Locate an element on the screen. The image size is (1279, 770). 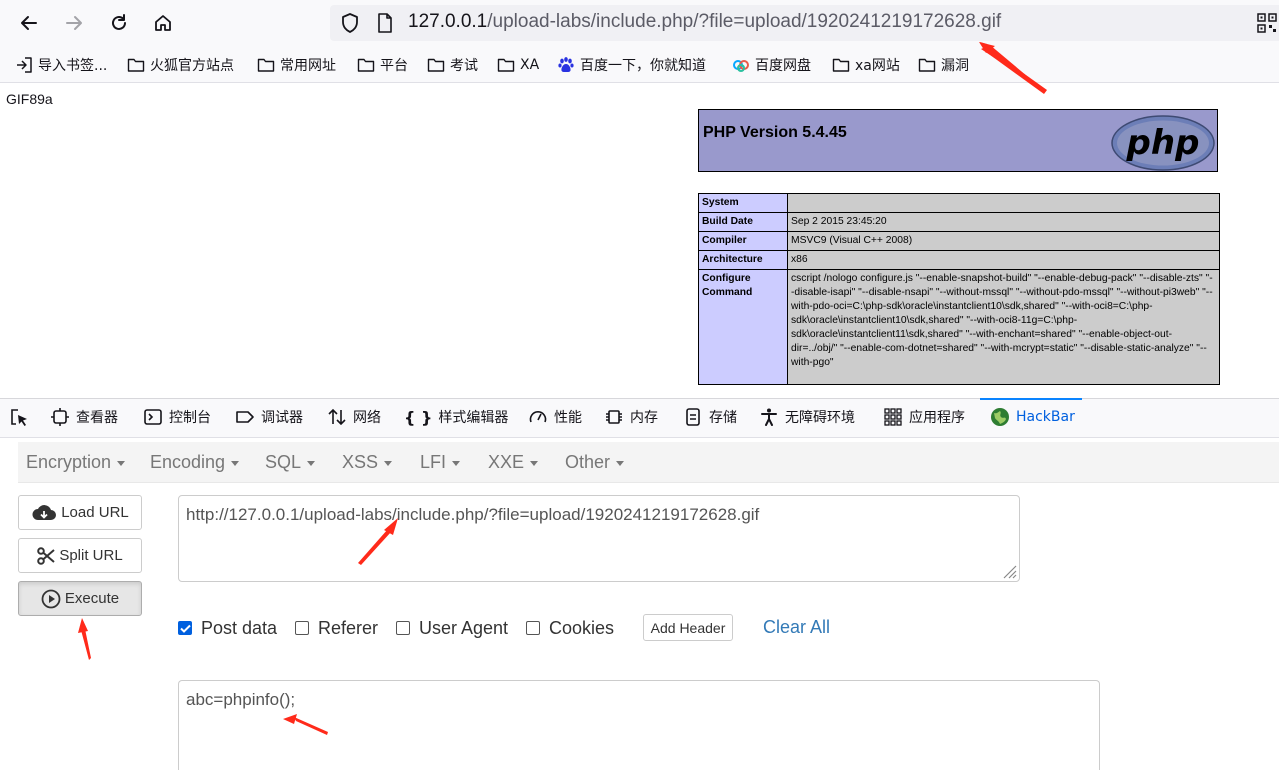
menu-lfi: LFI is located at coordinates (440, 462).